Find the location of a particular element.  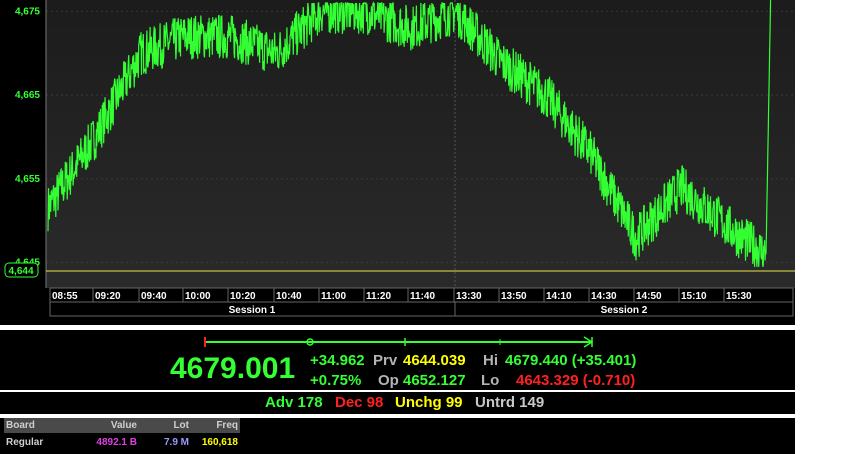

market-breadth-bar: Adv 178 Dec 98 Unchg 99 Untrd 149 is located at coordinates (397, 403).